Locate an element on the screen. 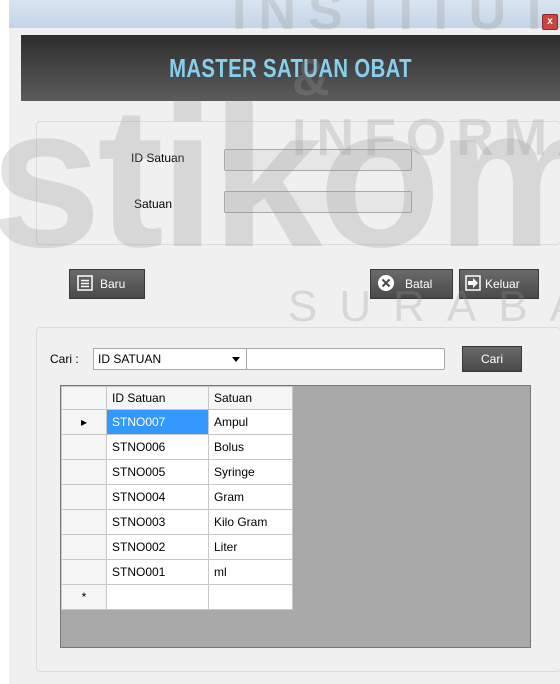 The image size is (560, 684). satuan-field is located at coordinates (318, 202).